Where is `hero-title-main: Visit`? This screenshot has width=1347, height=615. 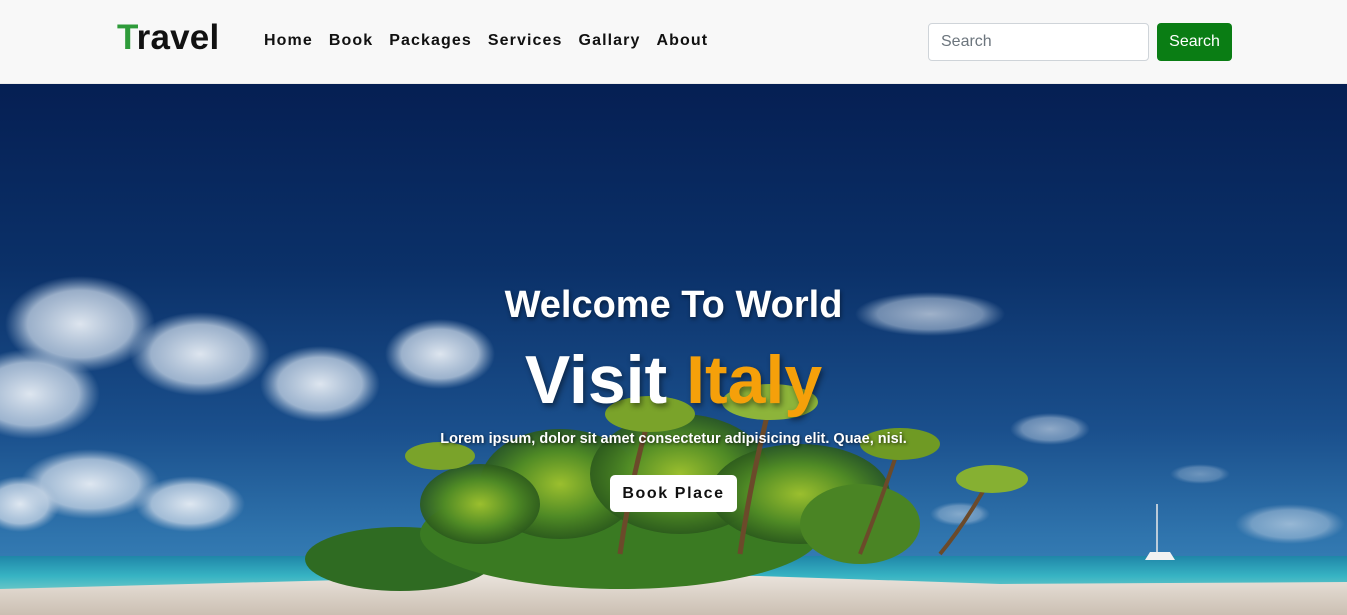
hero-title-main: Visit is located at coordinates (596, 380).